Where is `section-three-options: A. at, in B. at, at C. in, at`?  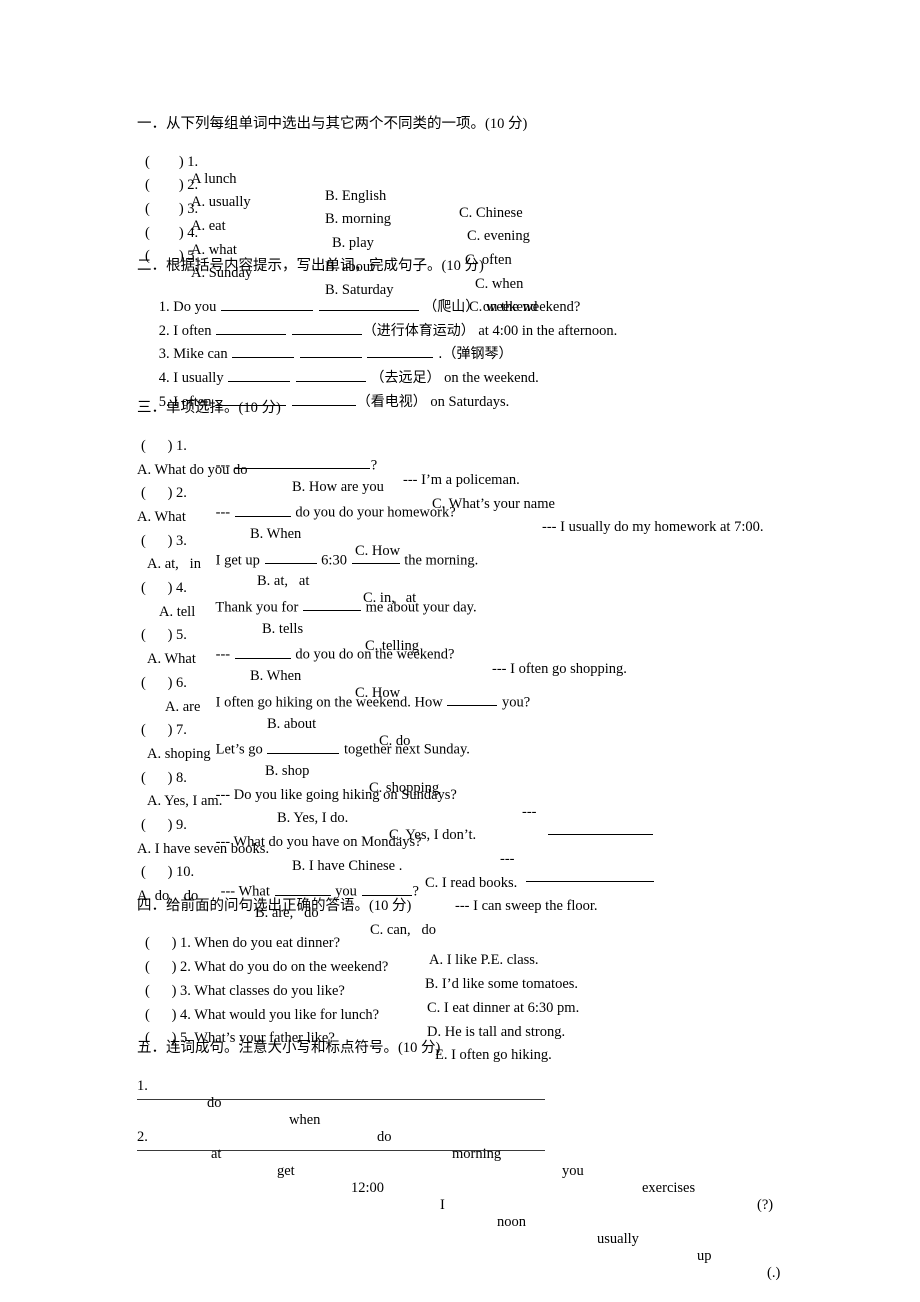
section-three-options: A. at, in B. at, at C. in, at is located at coordinates (487, 572).